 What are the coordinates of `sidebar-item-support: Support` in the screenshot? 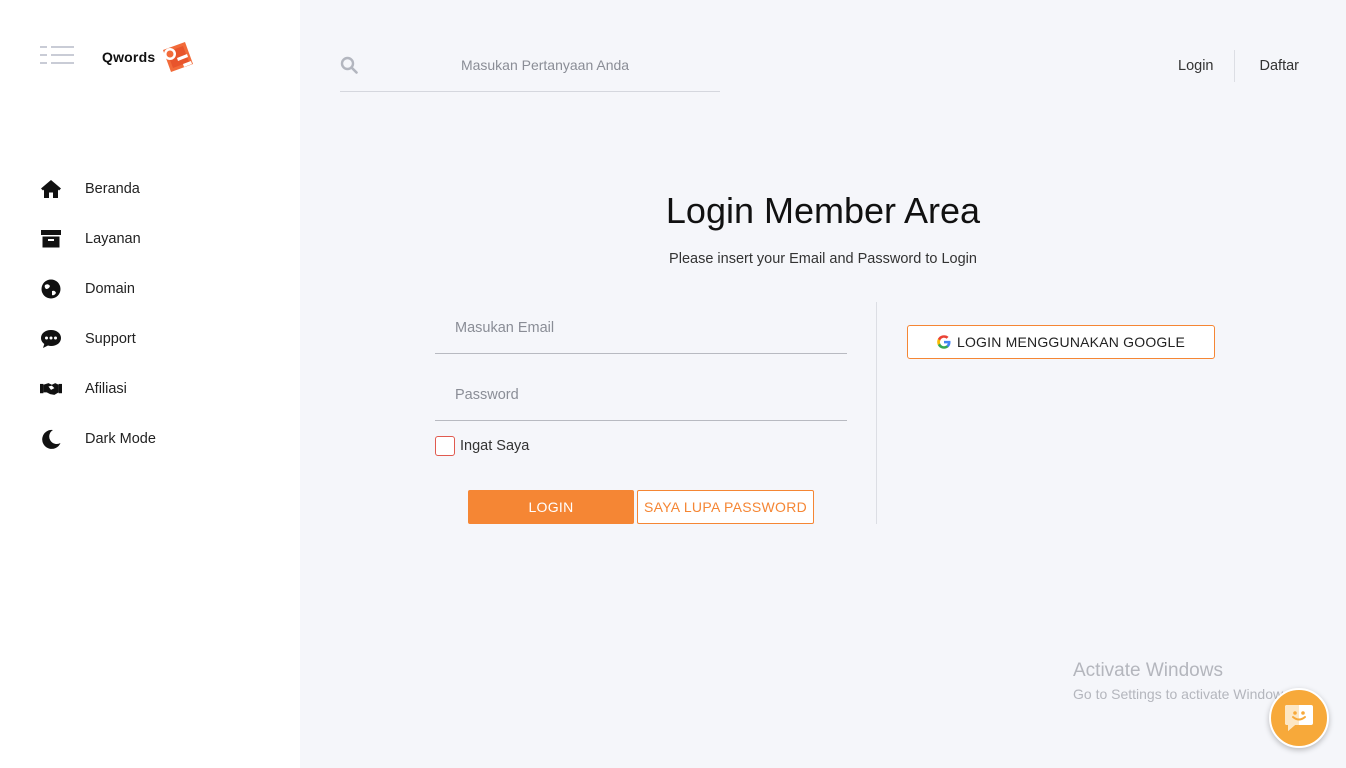 It's located at (98, 339).